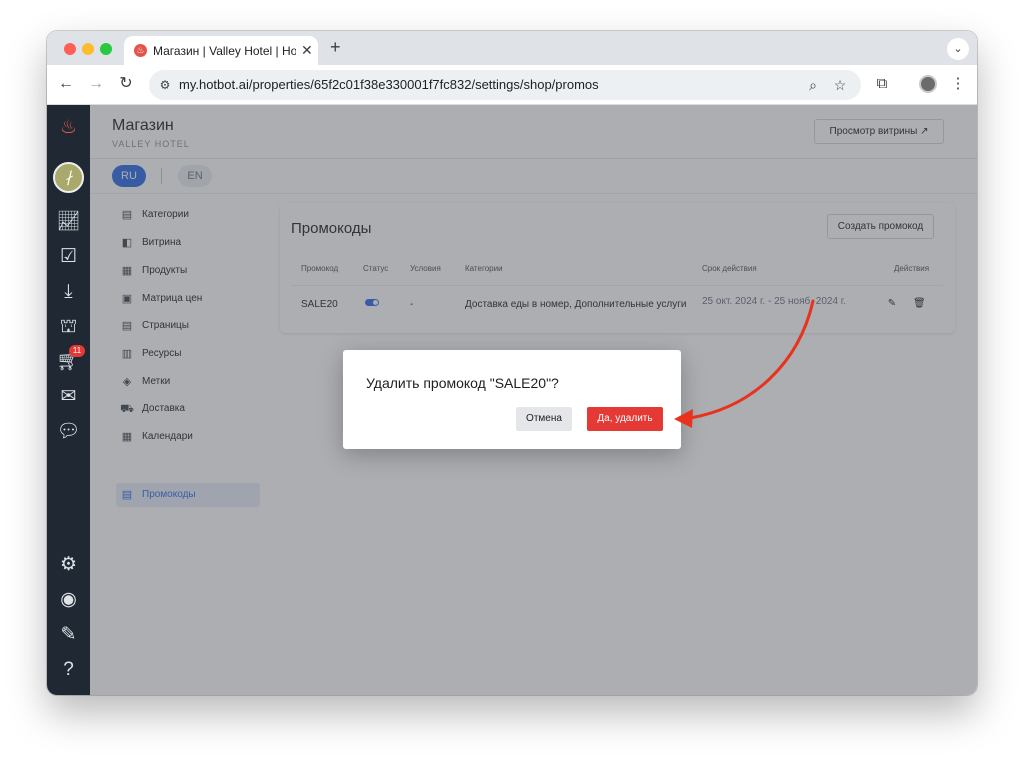 This screenshot has width=1024, height=757. I want to click on browser-tab-active: ♨ Магазин | Valley Hotel | Hotbot ✕, so click(221, 50).